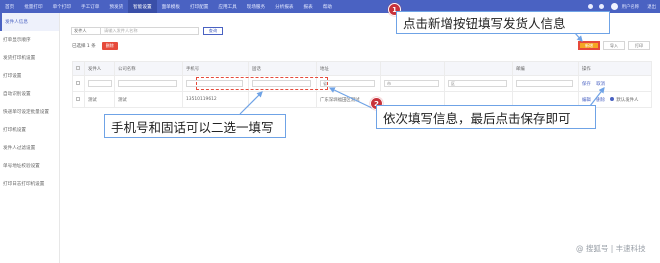 This screenshot has width=660, height=263. I want to click on edit-cell-company, so click(148, 83).